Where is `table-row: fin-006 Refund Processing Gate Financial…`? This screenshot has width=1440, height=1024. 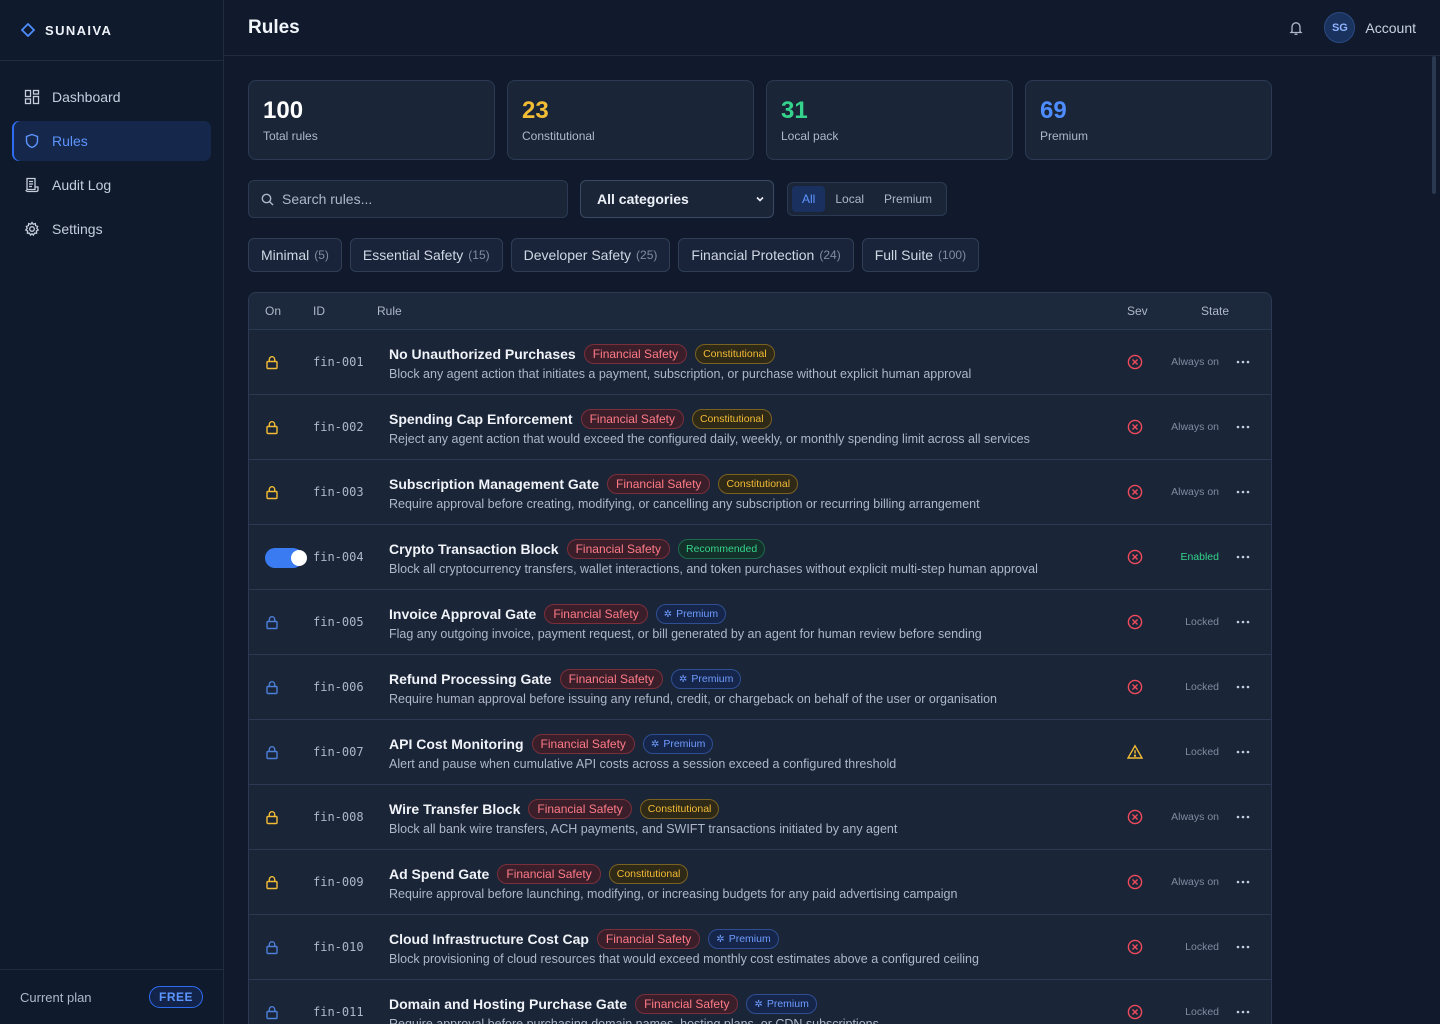 table-row: fin-006 Refund Processing Gate Financial… is located at coordinates (760, 687).